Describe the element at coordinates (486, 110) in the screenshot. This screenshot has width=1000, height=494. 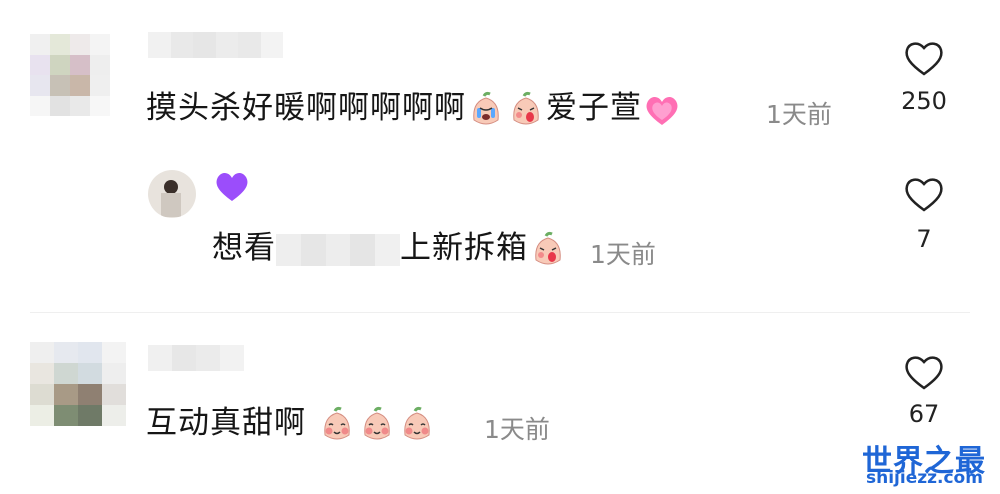
I see `crying-face-icon` at that location.